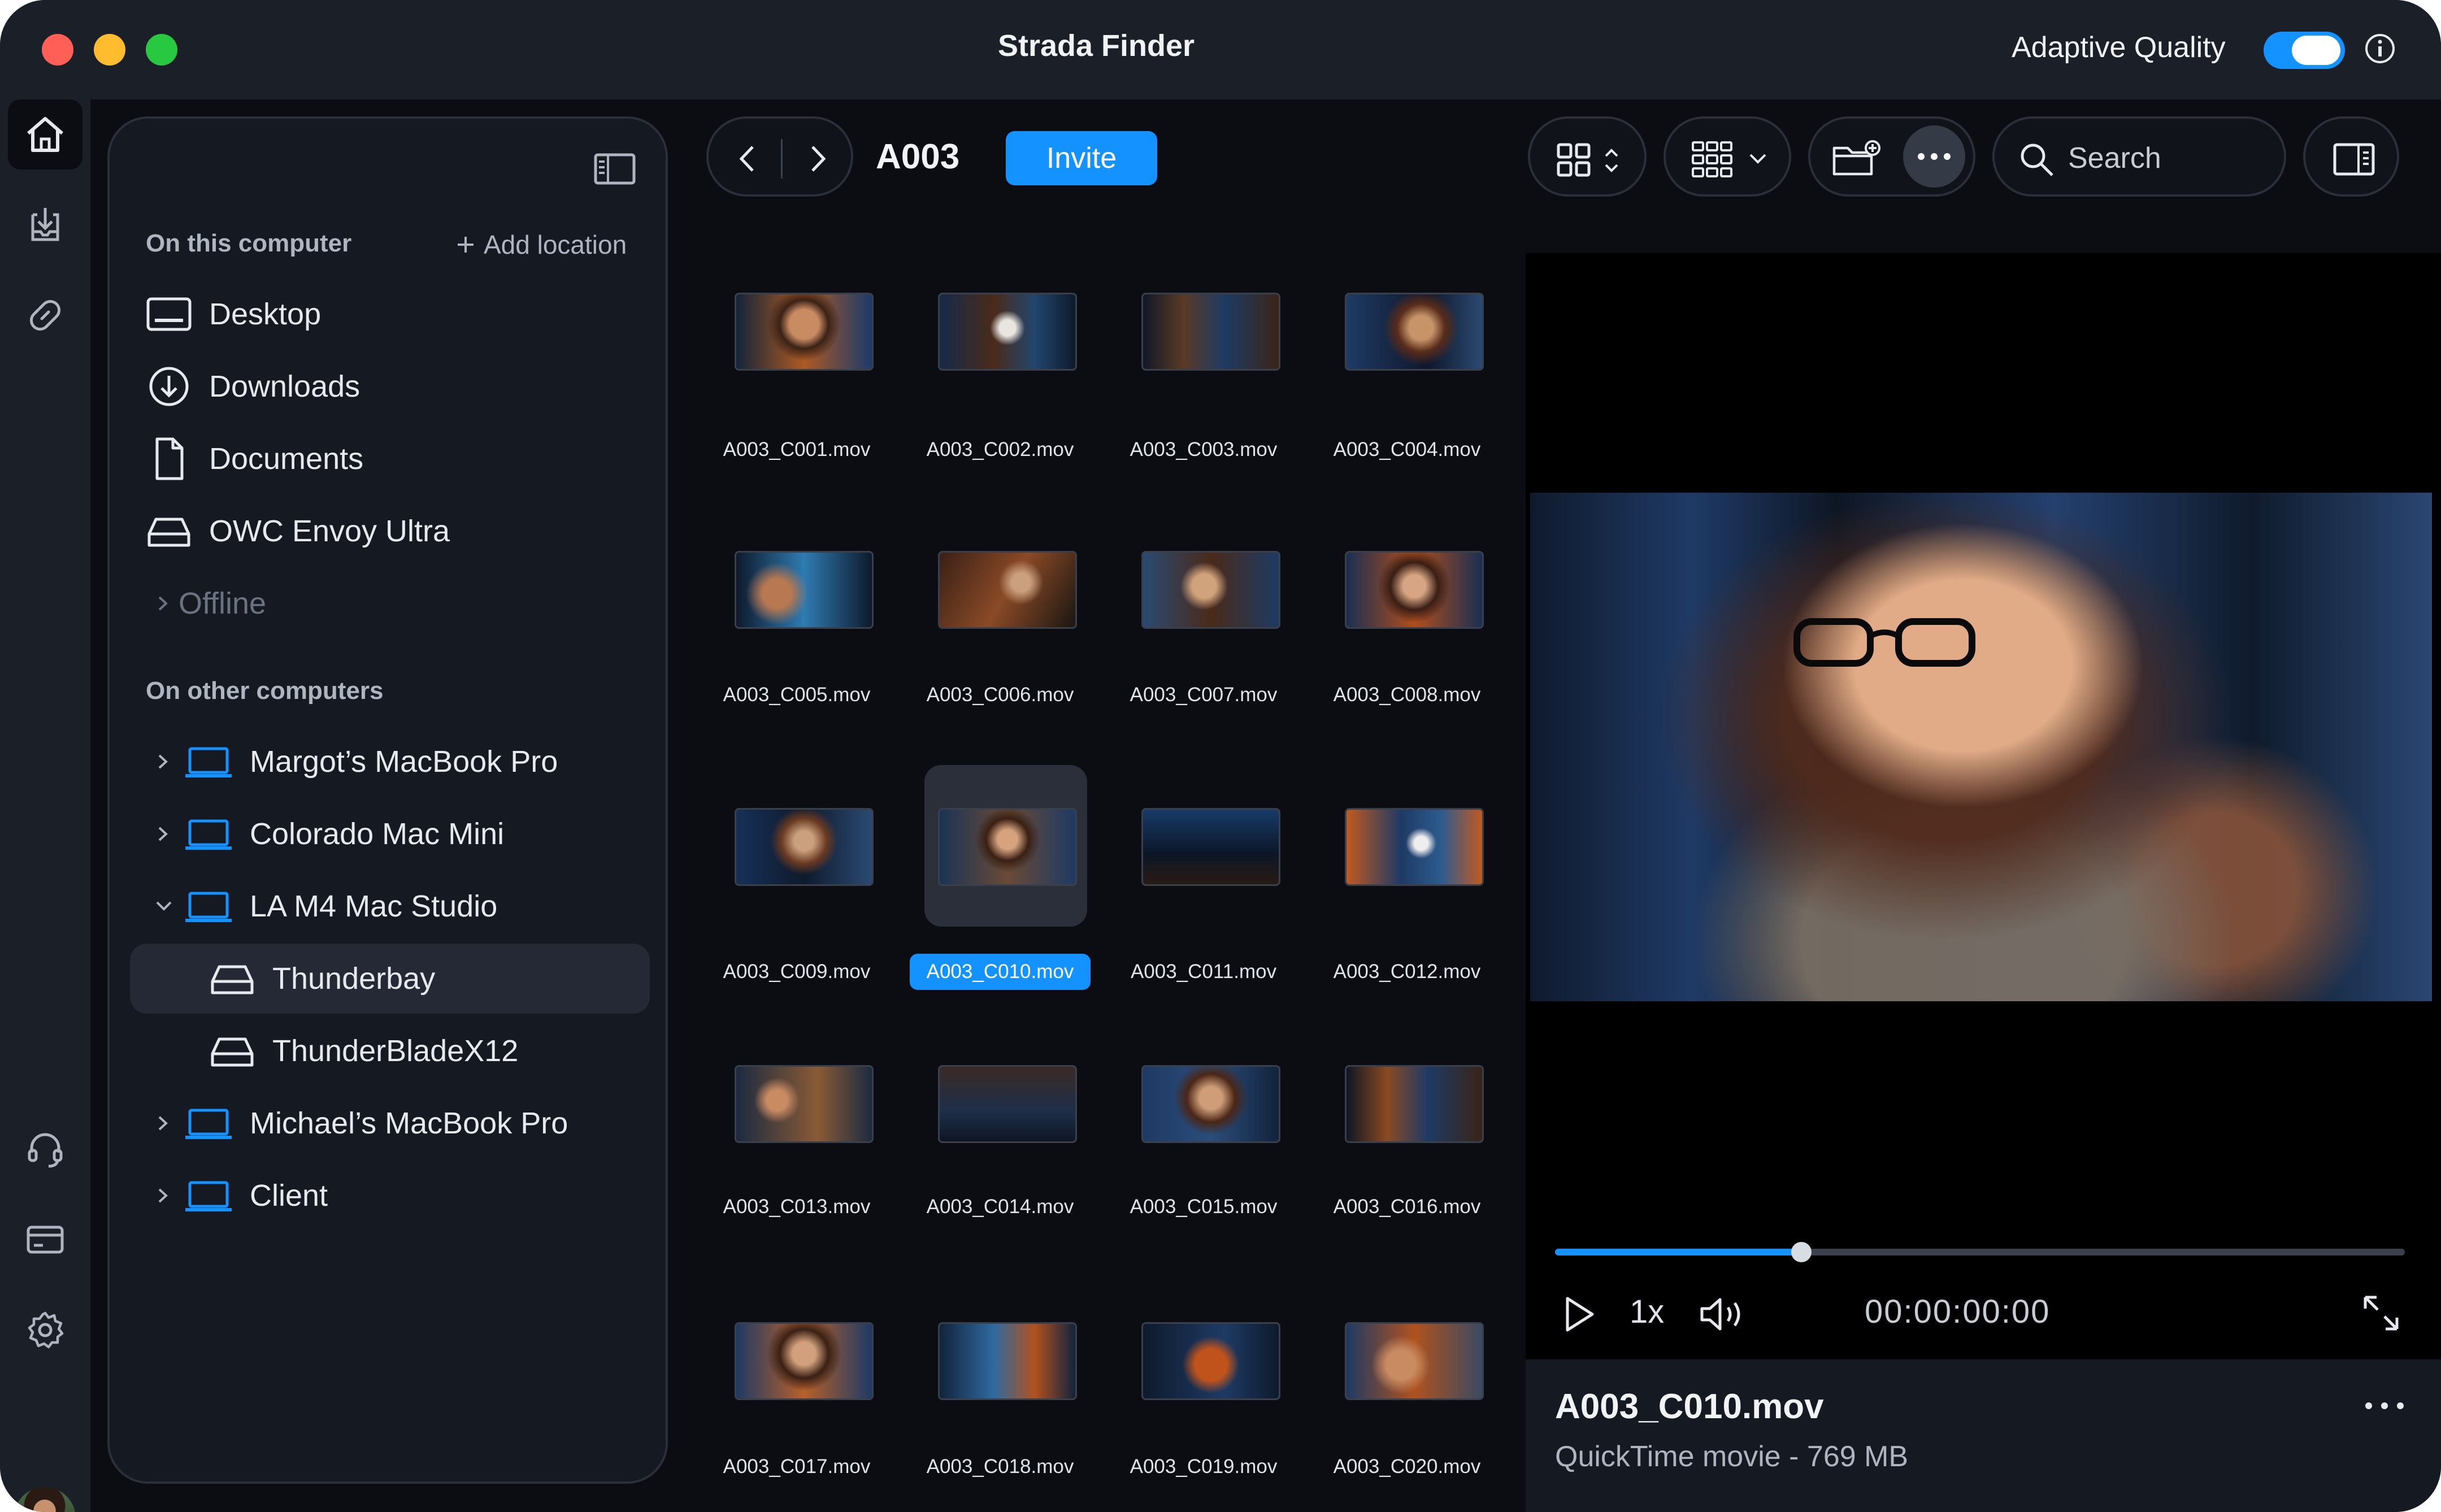  I want to click on view-mode-button, so click(1587, 156).